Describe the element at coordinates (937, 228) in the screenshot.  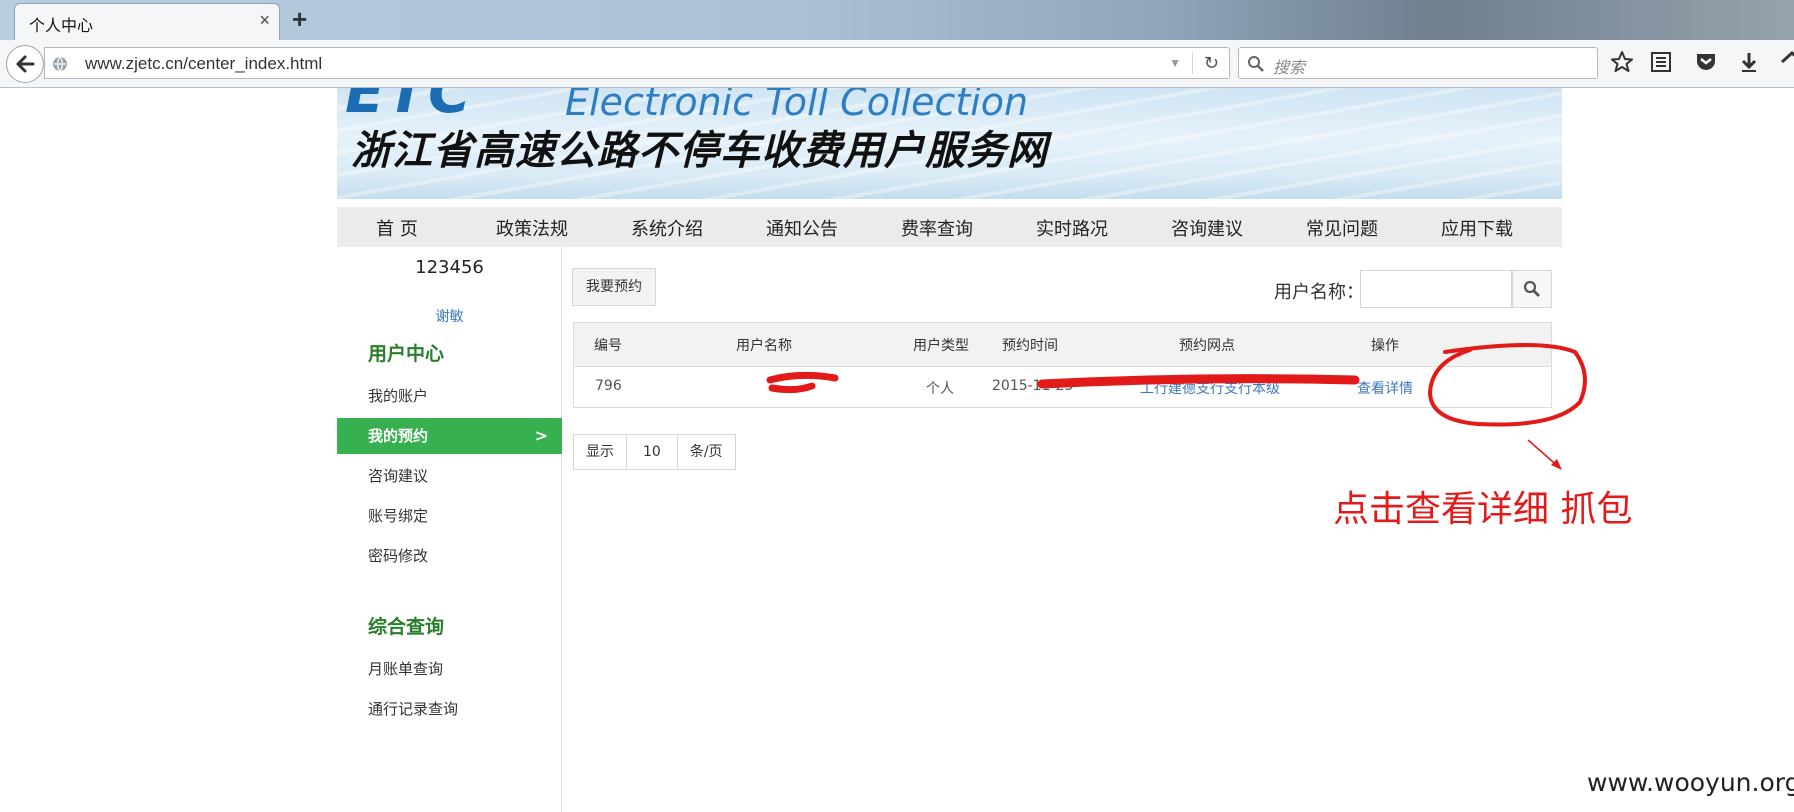
I see `nav-rate-query: 费率查询` at that location.